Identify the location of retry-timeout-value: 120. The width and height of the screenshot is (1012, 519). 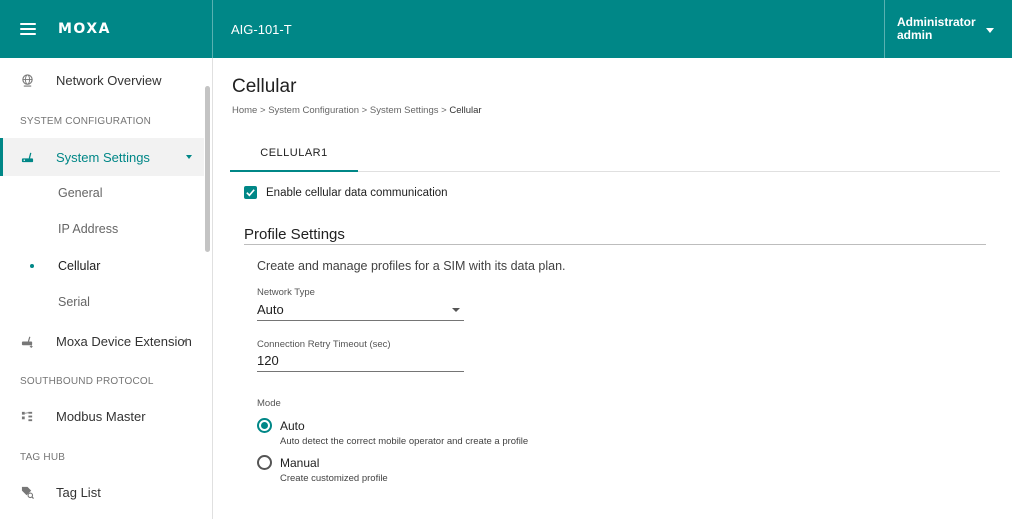
(268, 360).